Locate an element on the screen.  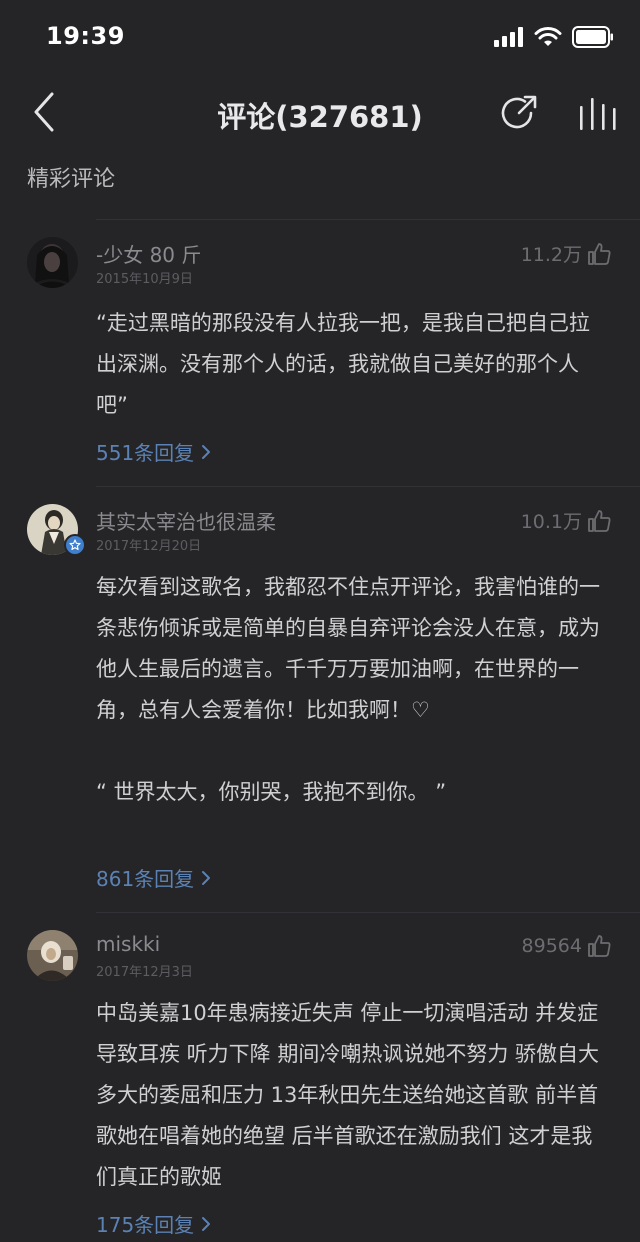
nav-bar: 评论(327681) is located at coordinates (320, 112).